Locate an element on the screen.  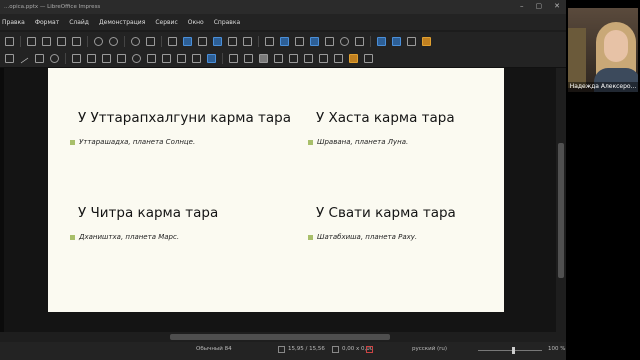
bullet-line: Шатабхиша, планета Раху. is located at coordinates (382, 237).